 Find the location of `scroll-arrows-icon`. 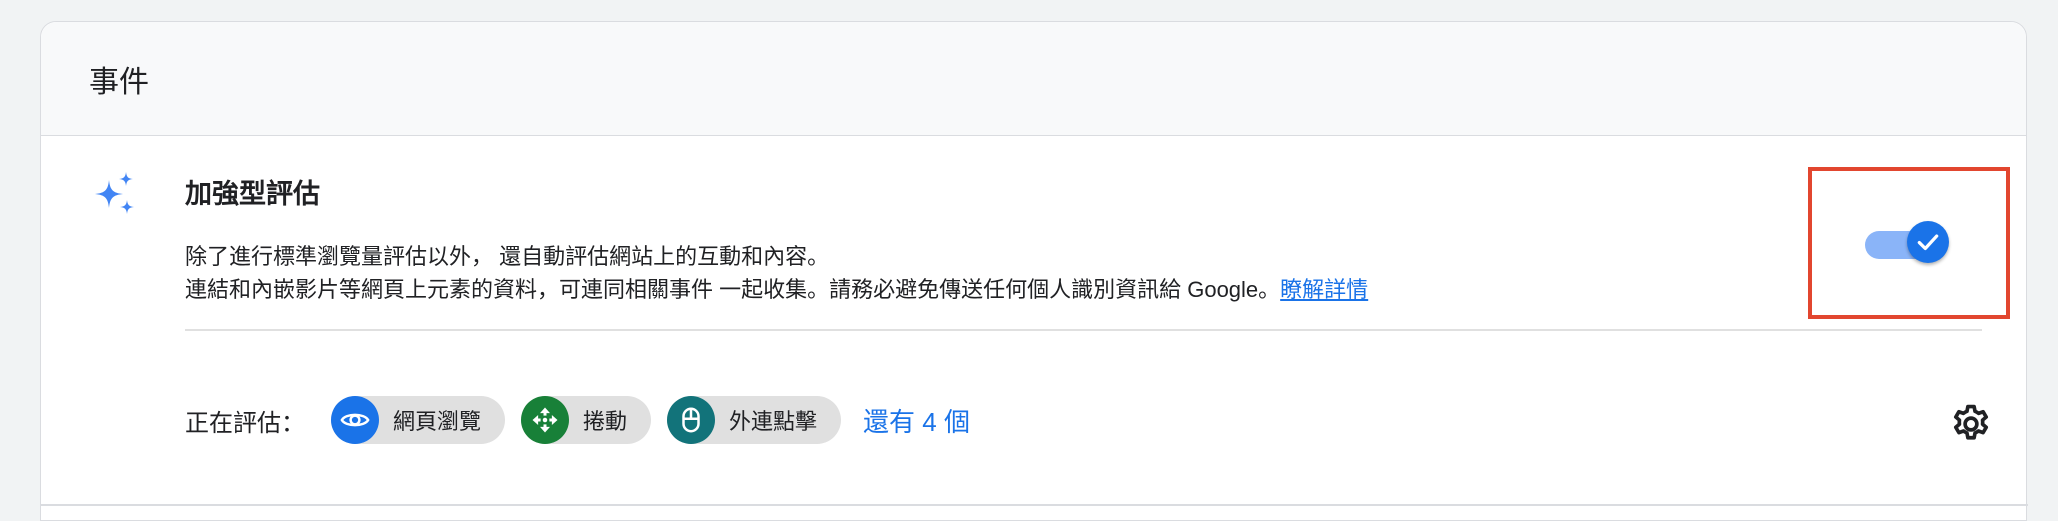

scroll-arrows-icon is located at coordinates (545, 420).